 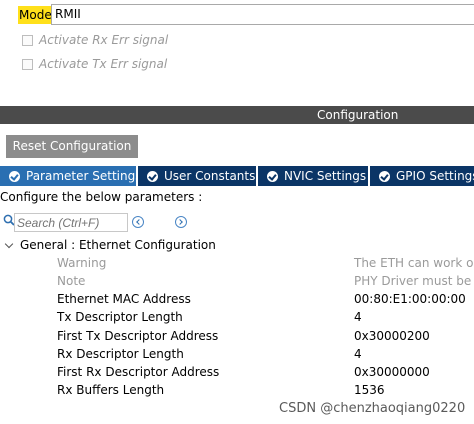 I want to click on parameters-caption: Configure the below parameters :, so click(x=101, y=197).